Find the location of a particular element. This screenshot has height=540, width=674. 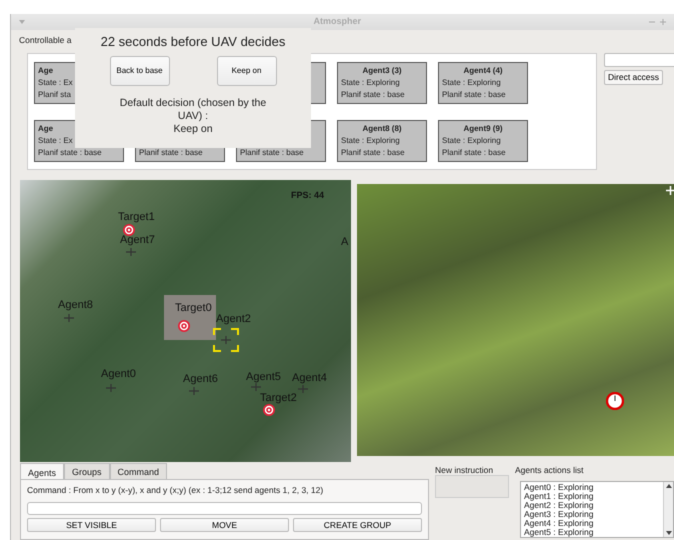

scrollbar is located at coordinates (668, 509).